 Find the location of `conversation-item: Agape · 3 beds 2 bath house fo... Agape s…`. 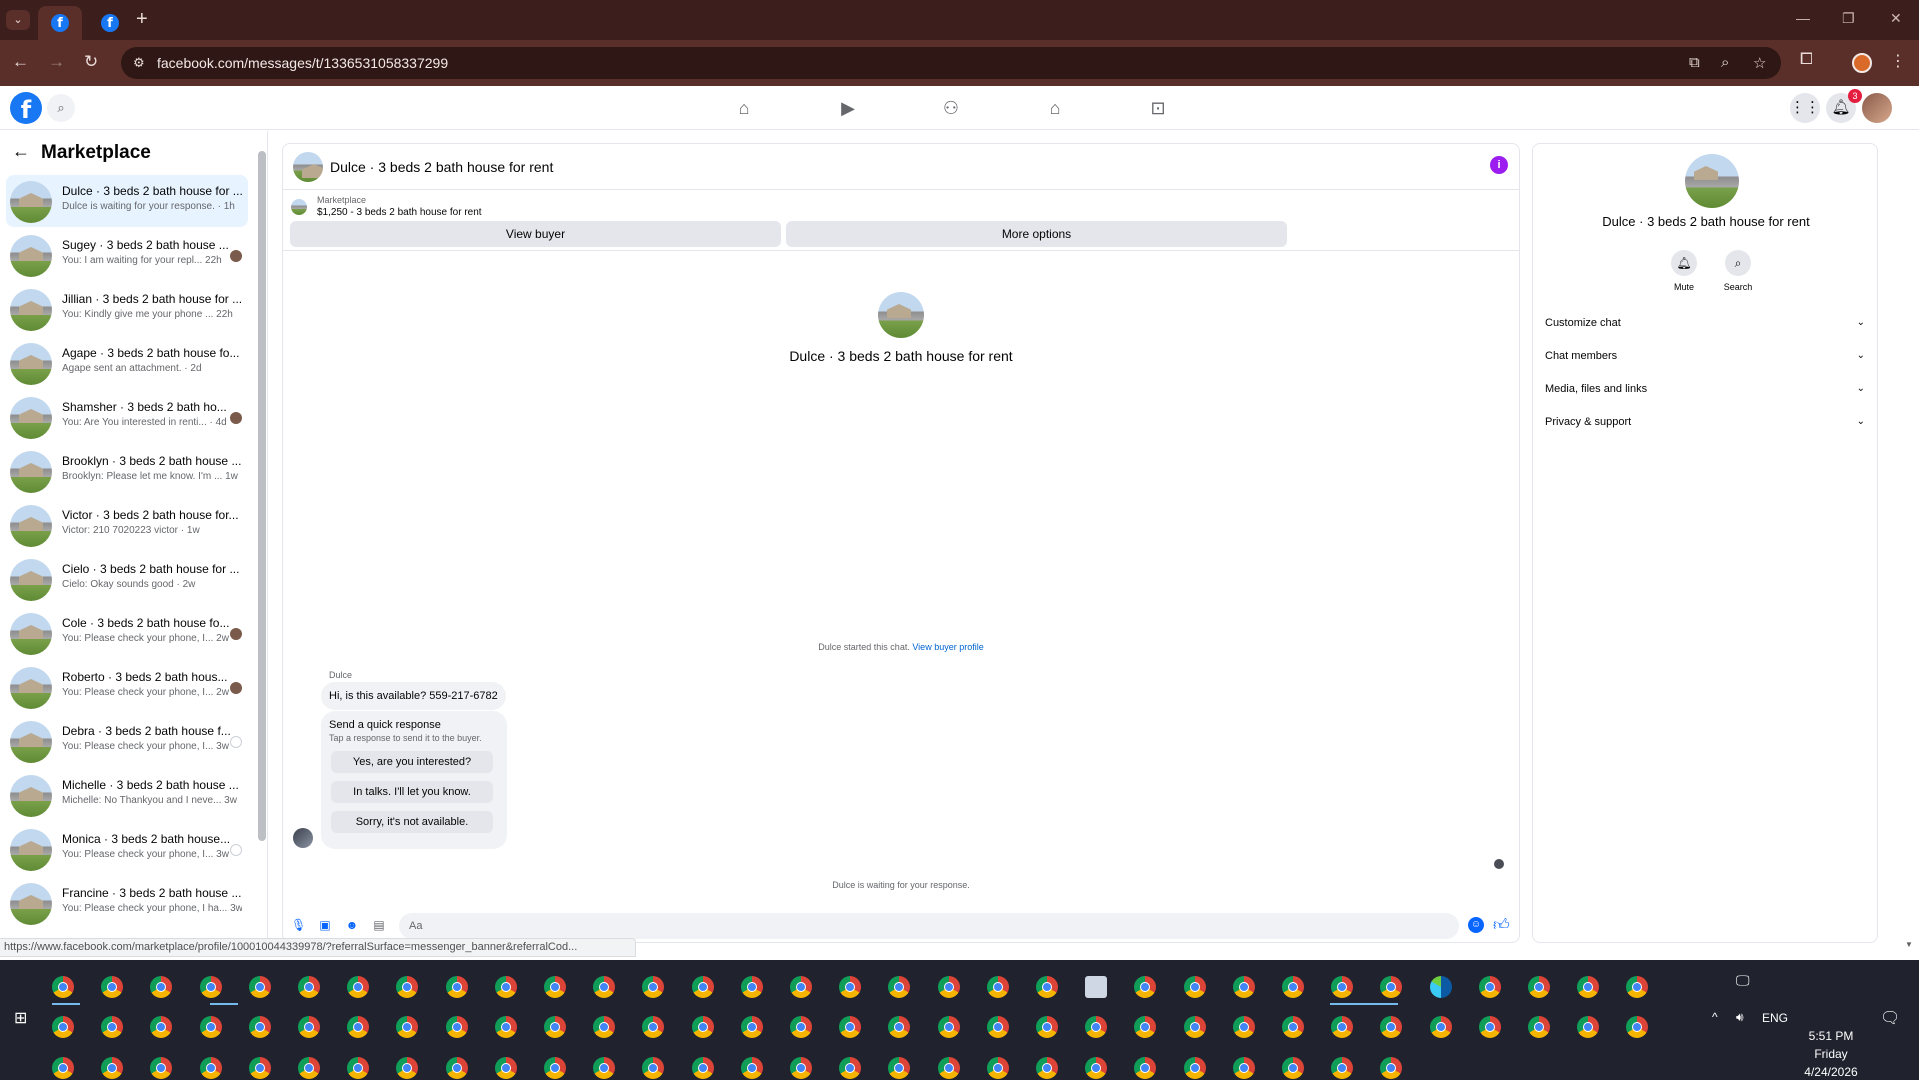

conversation-item: Agape · 3 beds 2 bath house fo... Agape s… is located at coordinates (127, 363).